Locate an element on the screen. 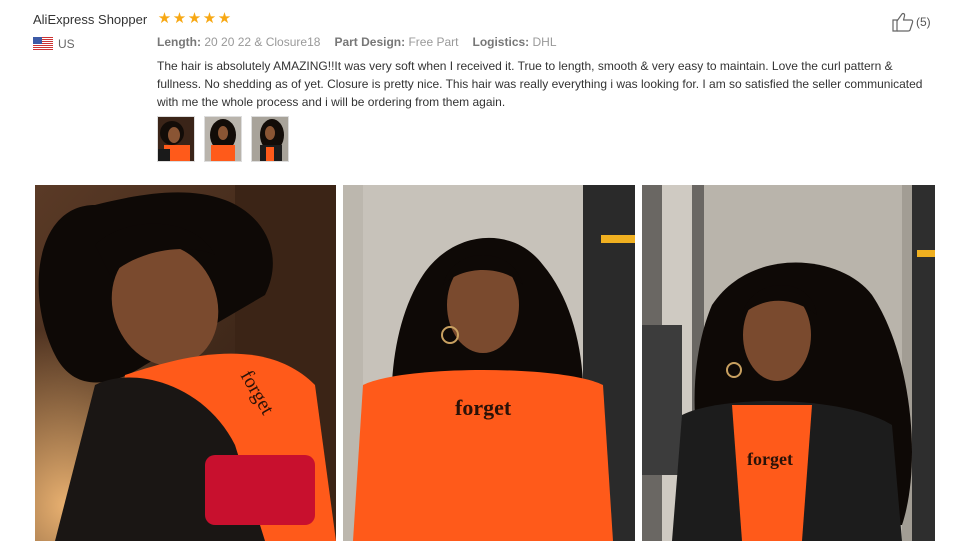 This screenshot has width=964, height=551. meta-logistics: Logistics: DHL is located at coordinates (514, 42).